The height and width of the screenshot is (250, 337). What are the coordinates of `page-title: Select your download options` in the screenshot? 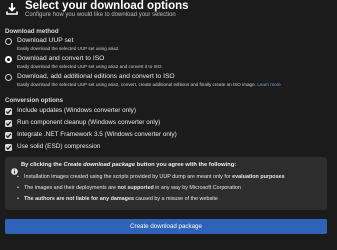 It's located at (107, 6).